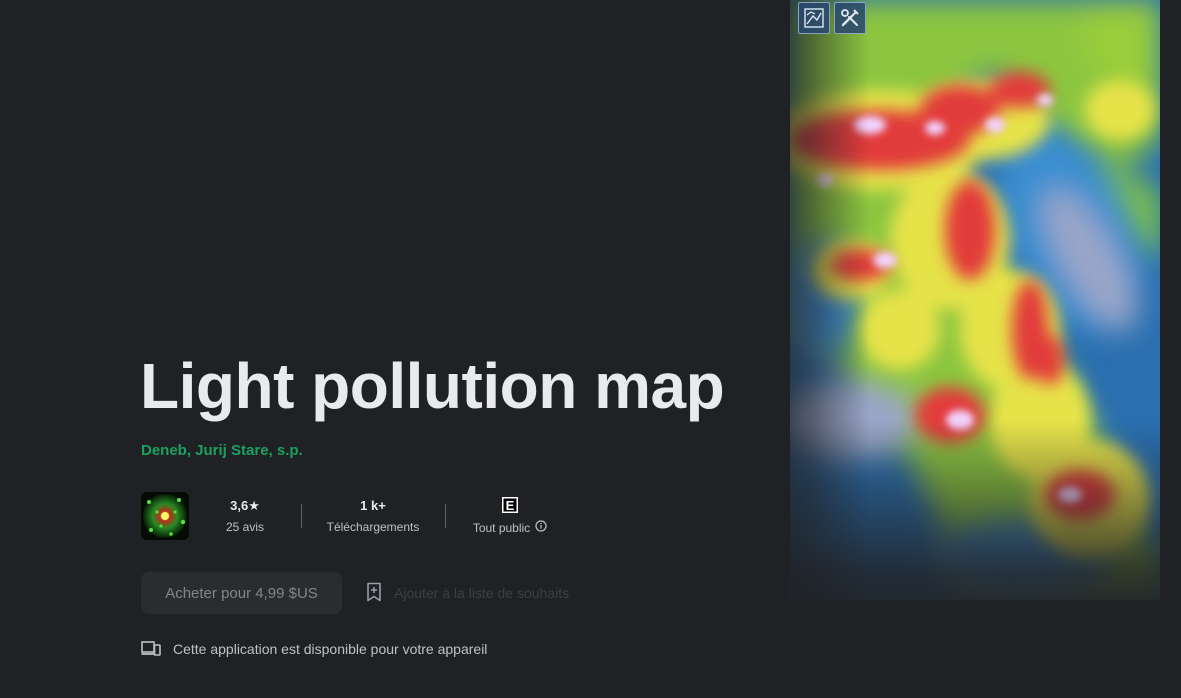 The image size is (1181, 698). I want to click on hero-edge-right, so click(1170, 349).